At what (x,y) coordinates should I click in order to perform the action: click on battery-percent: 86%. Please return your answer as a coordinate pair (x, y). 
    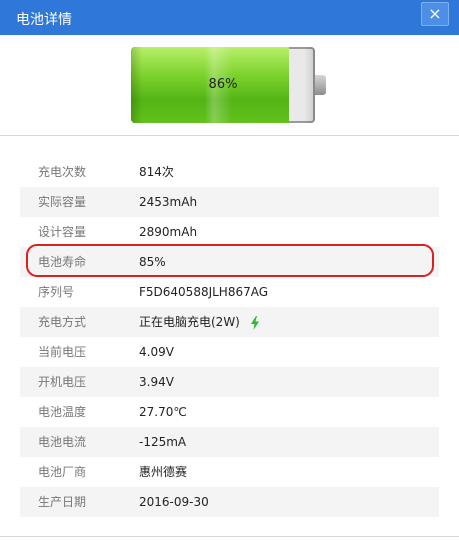
    Looking at the image, I should click on (223, 84).